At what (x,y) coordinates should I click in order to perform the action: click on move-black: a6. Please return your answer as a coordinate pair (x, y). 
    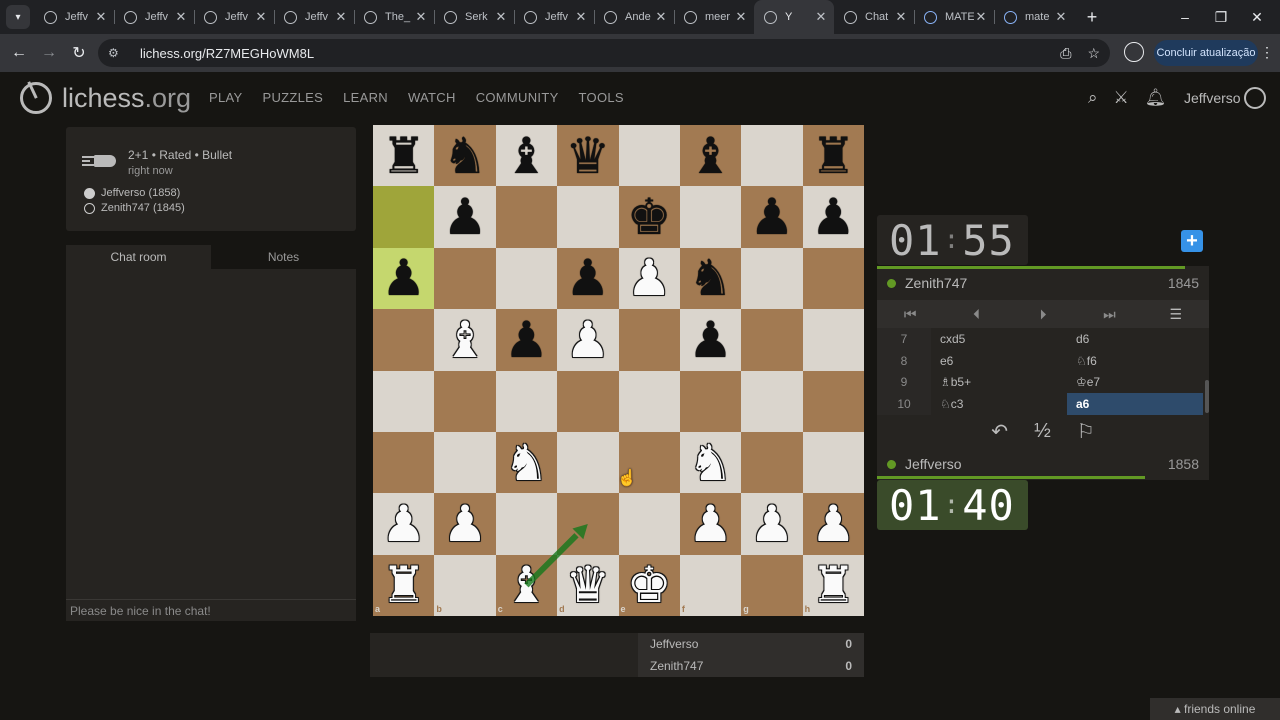
    Looking at the image, I should click on (1135, 404).